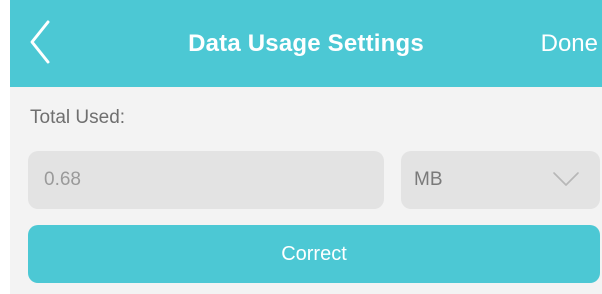  What do you see at coordinates (566, 179) in the screenshot?
I see `chevron-down-icon` at bounding box center [566, 179].